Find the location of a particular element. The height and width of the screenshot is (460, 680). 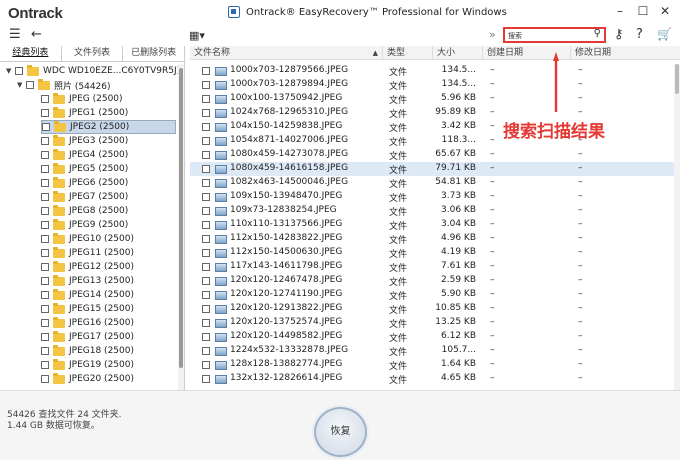

col-header-modified: 修改日期 is located at coordinates (625, 53).